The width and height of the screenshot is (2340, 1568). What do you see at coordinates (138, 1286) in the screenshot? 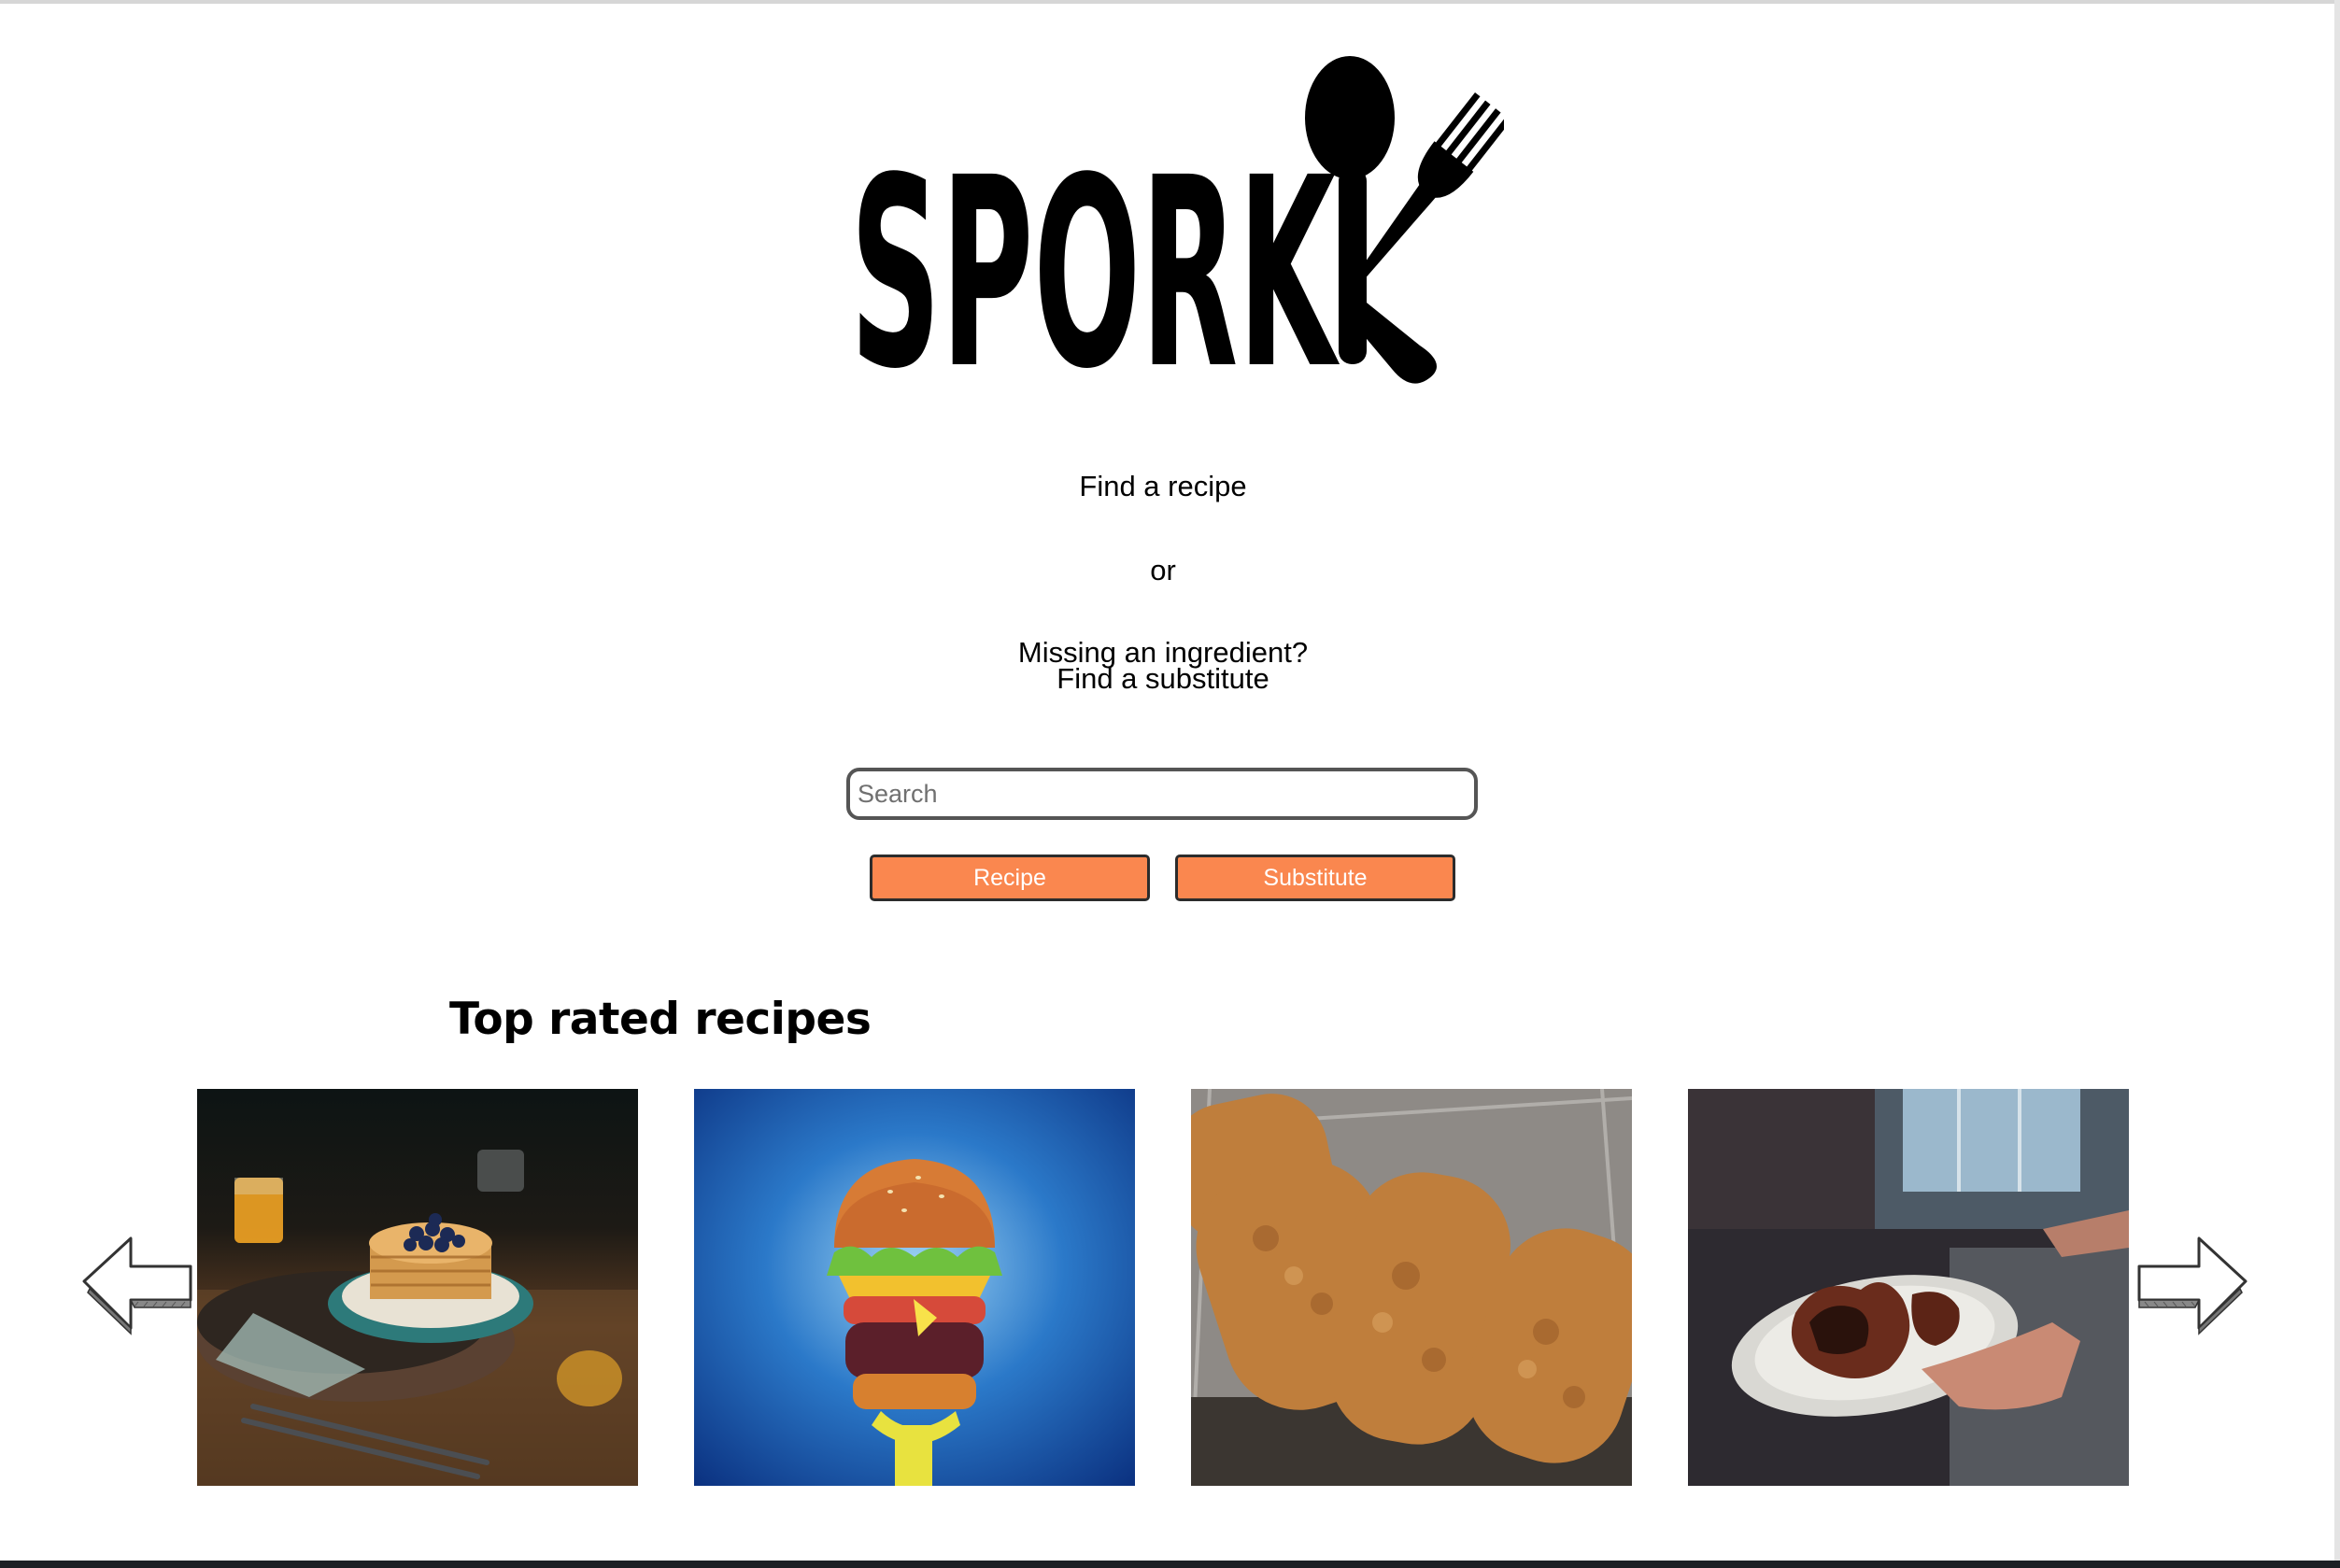
I see `left-arrow-icon` at bounding box center [138, 1286].